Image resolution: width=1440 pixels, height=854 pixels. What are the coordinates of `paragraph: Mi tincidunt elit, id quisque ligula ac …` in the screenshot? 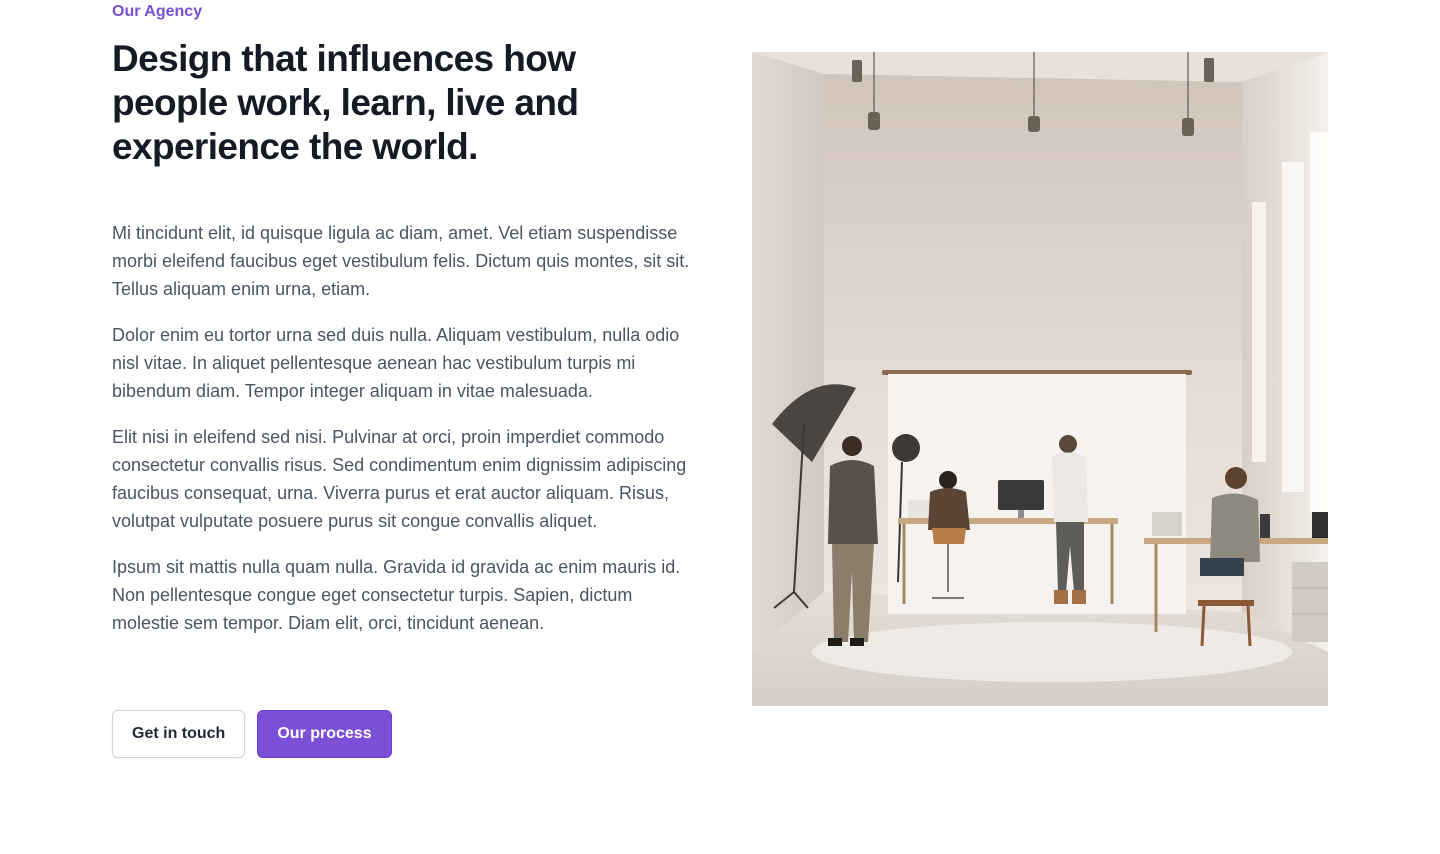 It's located at (401, 261).